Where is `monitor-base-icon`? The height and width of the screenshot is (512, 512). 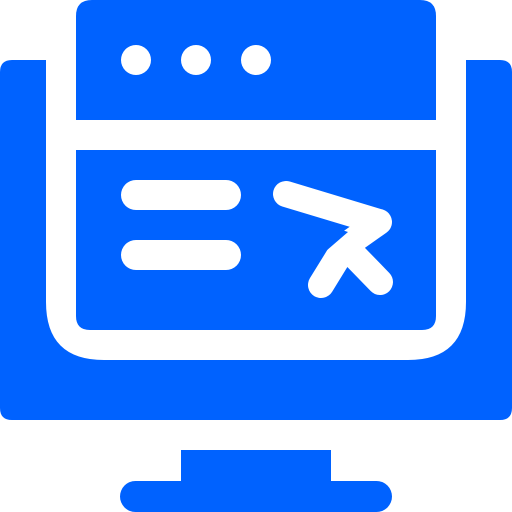
monitor-base-icon is located at coordinates (256, 496).